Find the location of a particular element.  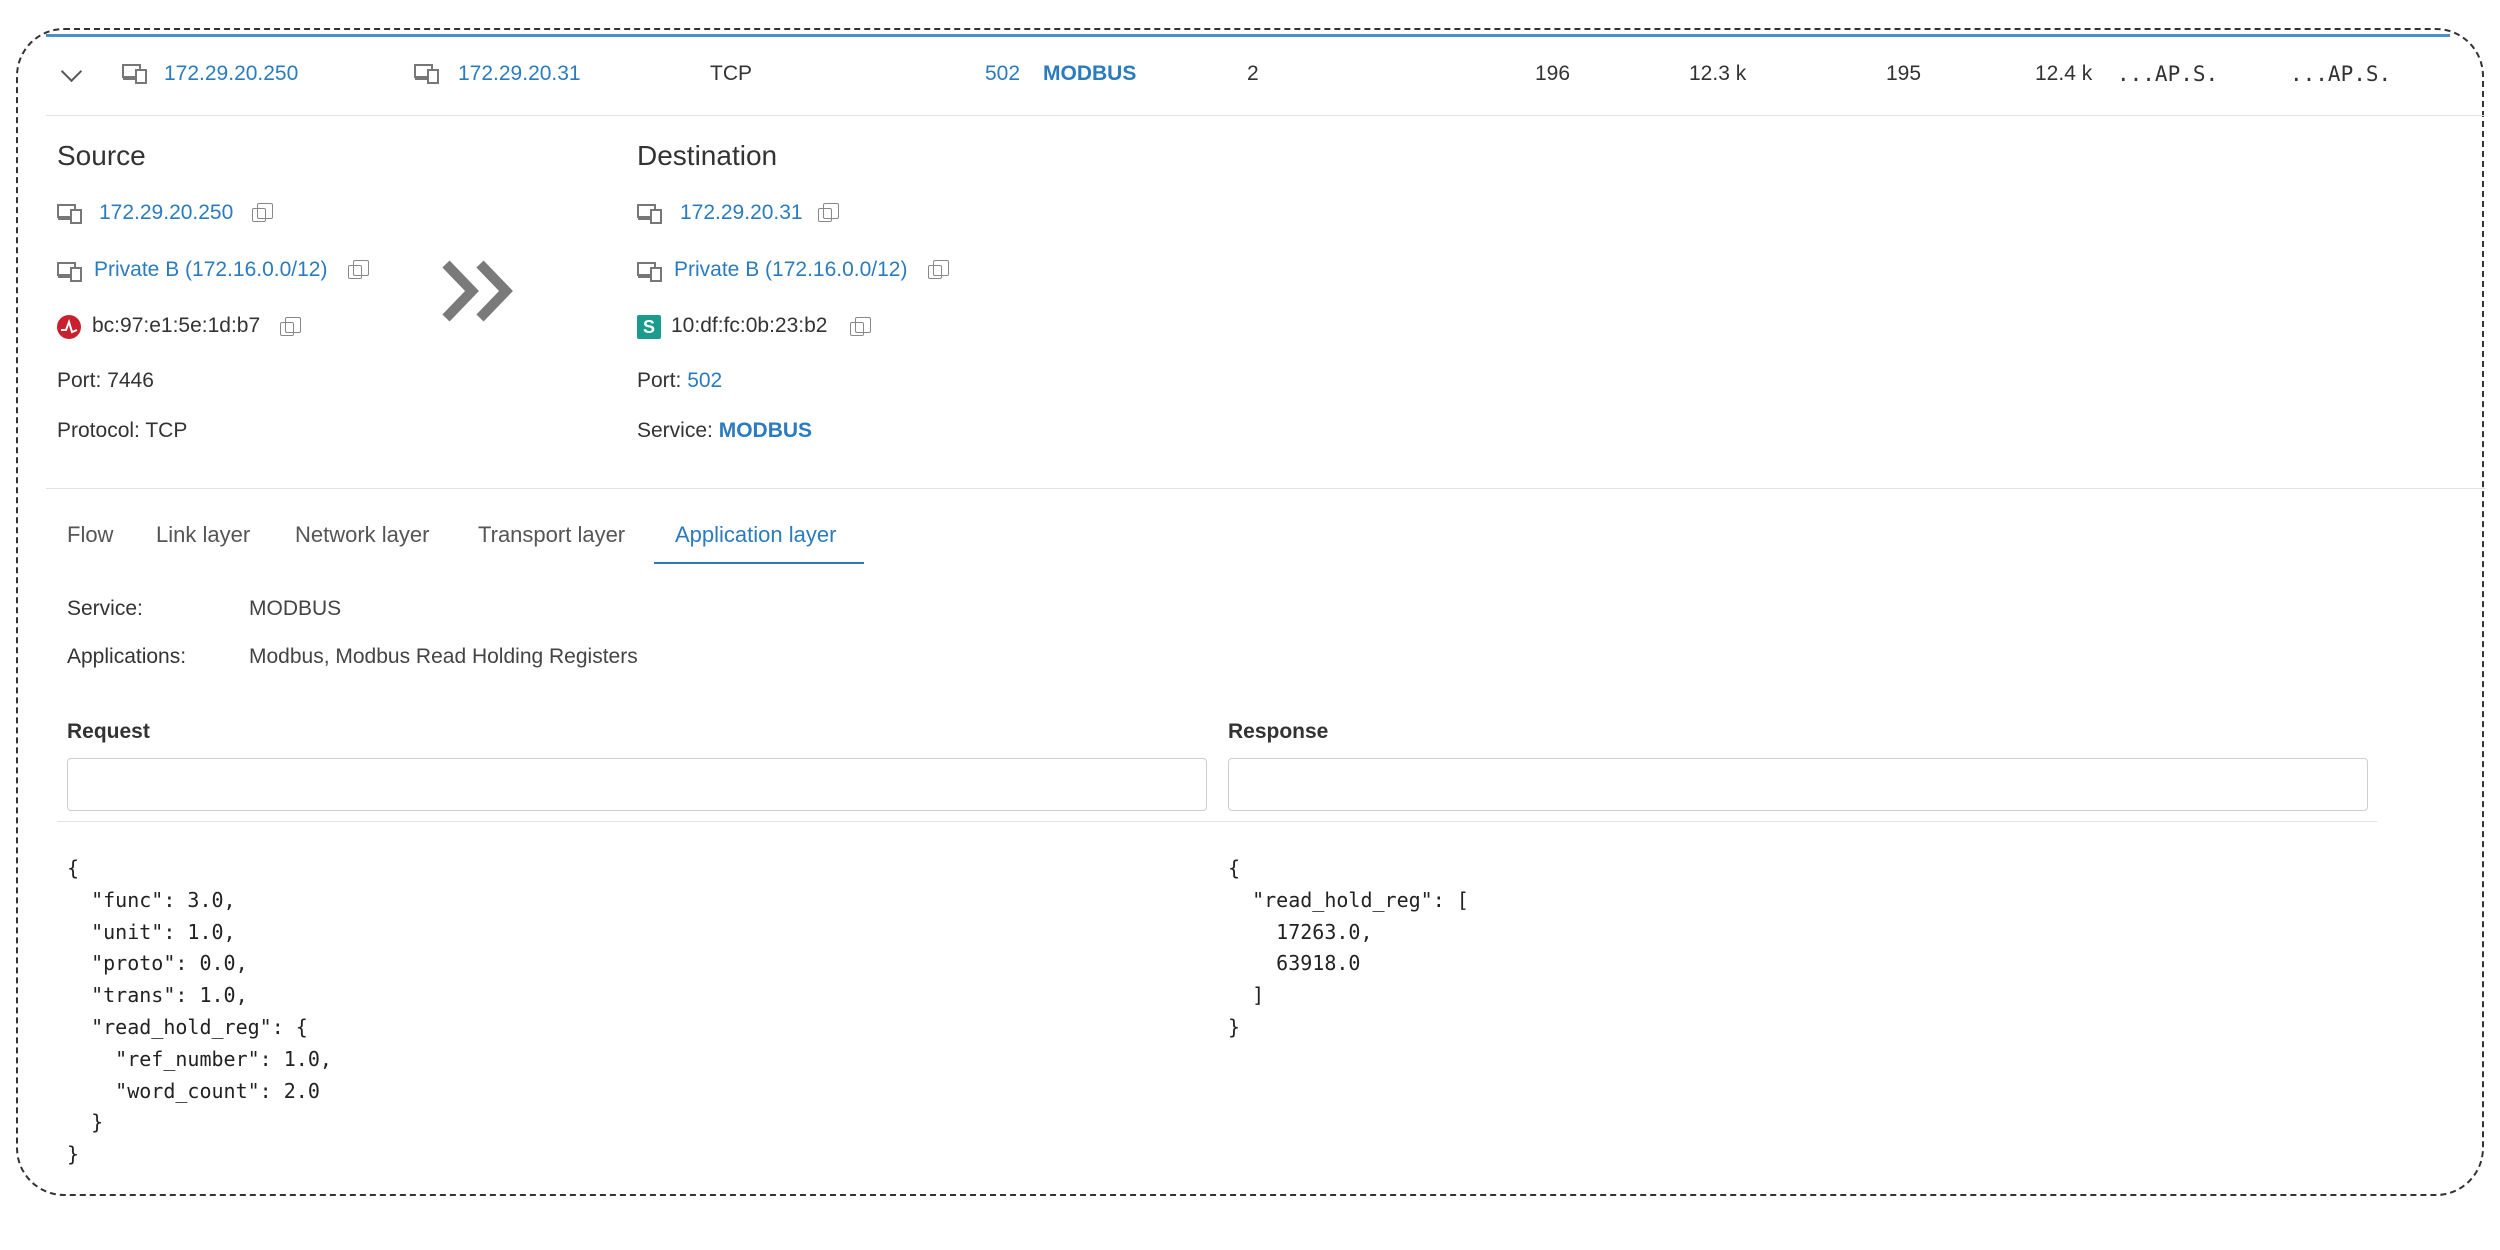

destination-service-label: Service: is located at coordinates (675, 430).